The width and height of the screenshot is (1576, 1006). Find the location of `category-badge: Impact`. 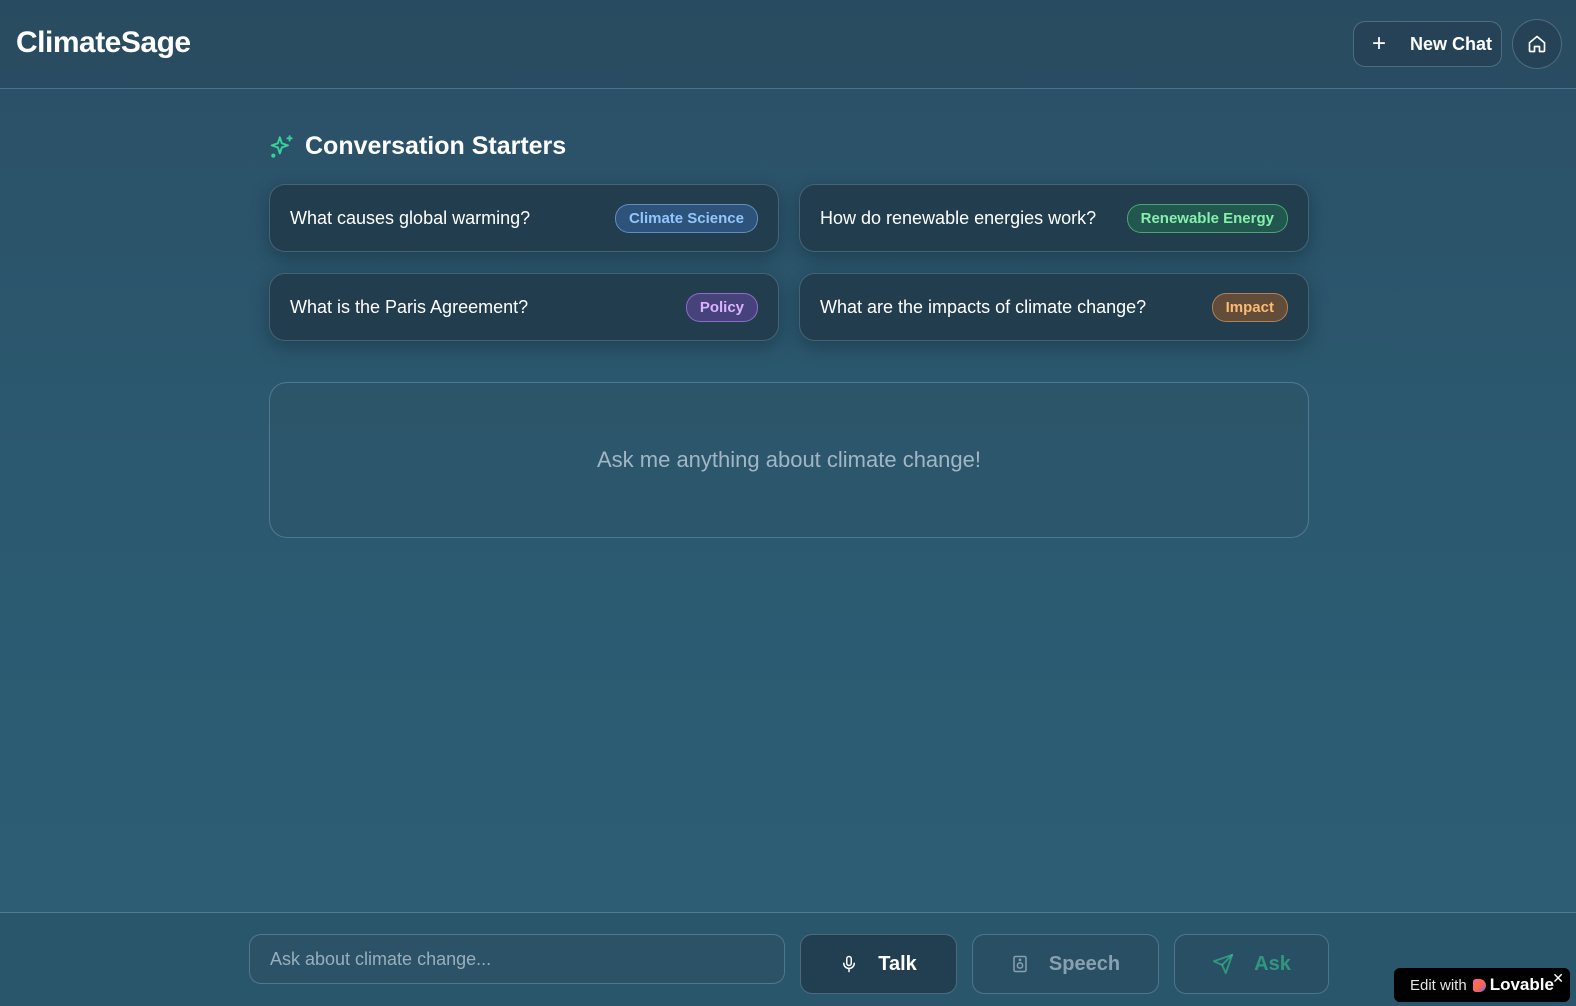

category-badge: Impact is located at coordinates (1249, 307).